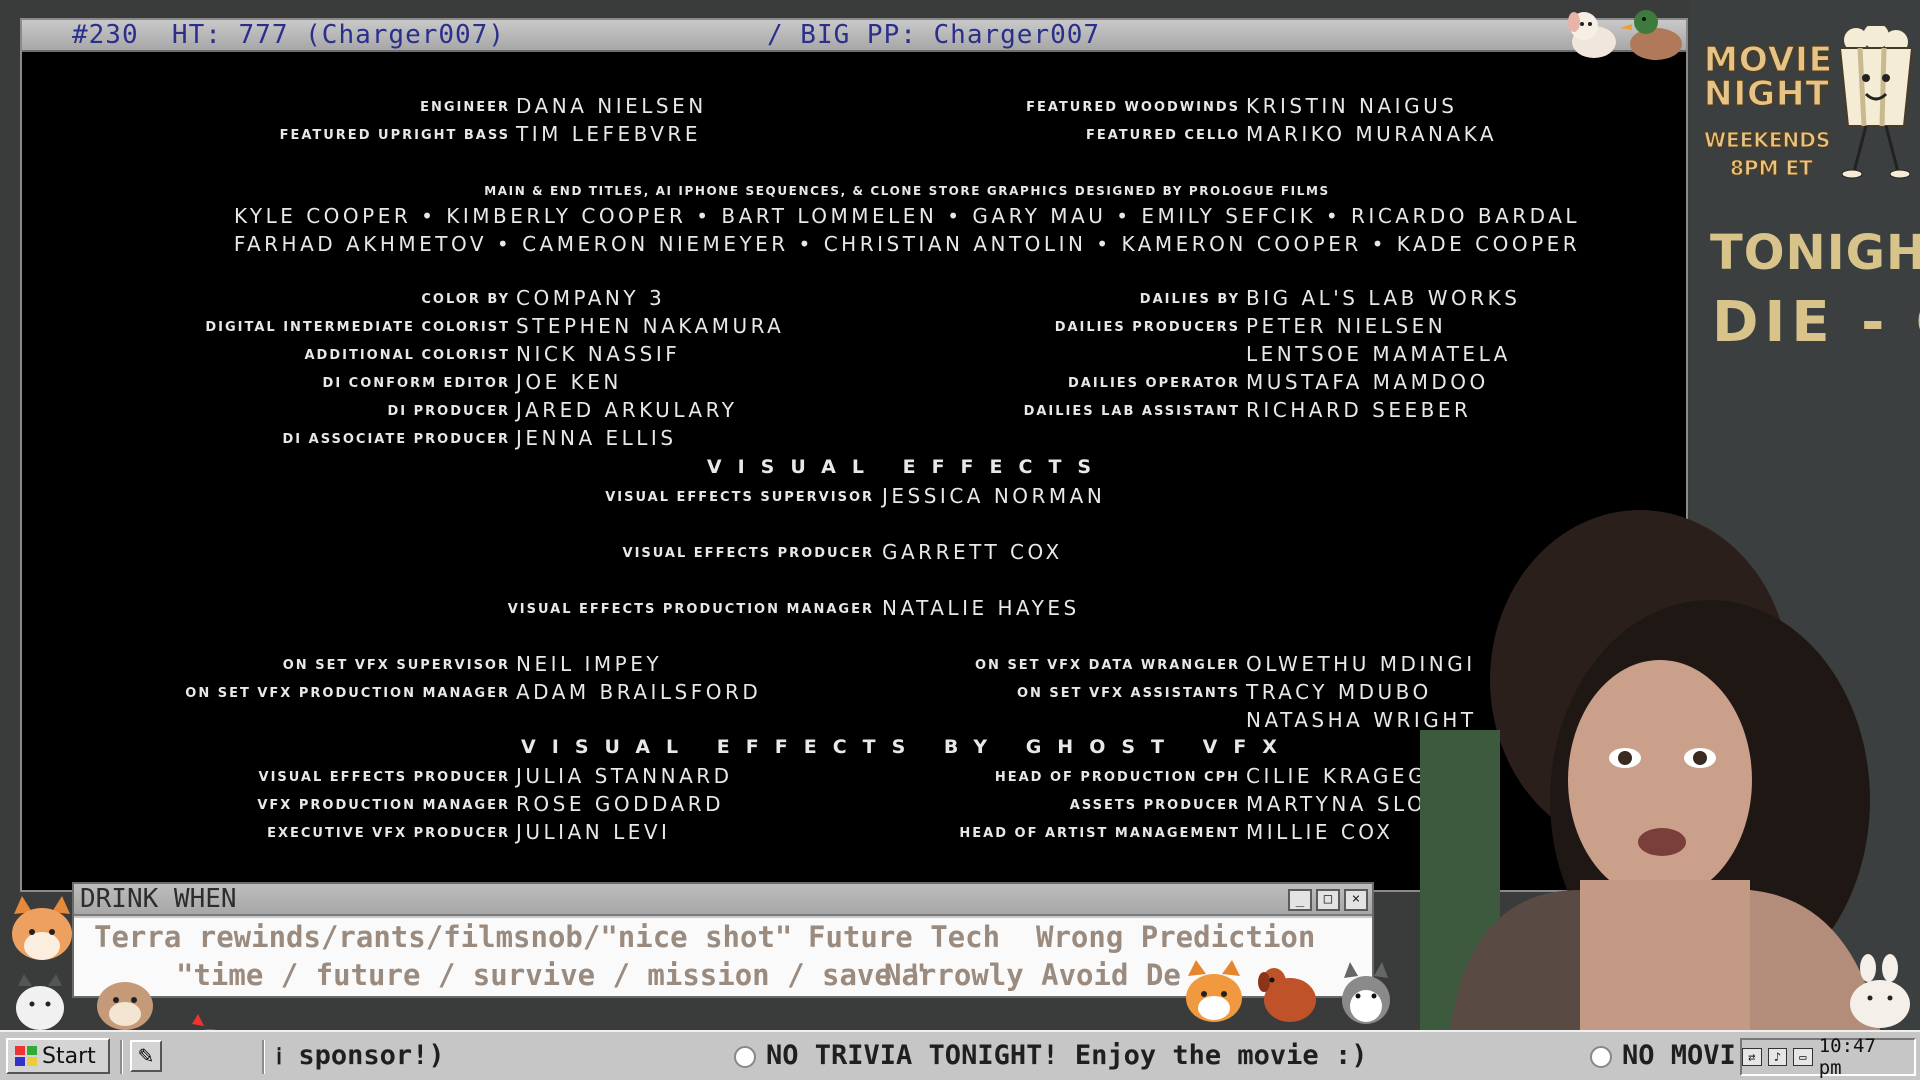 The width and height of the screenshot is (1920, 1080). Describe the element at coordinates (1153, 383) in the screenshot. I see `credit-role: Dailies Operator` at that location.